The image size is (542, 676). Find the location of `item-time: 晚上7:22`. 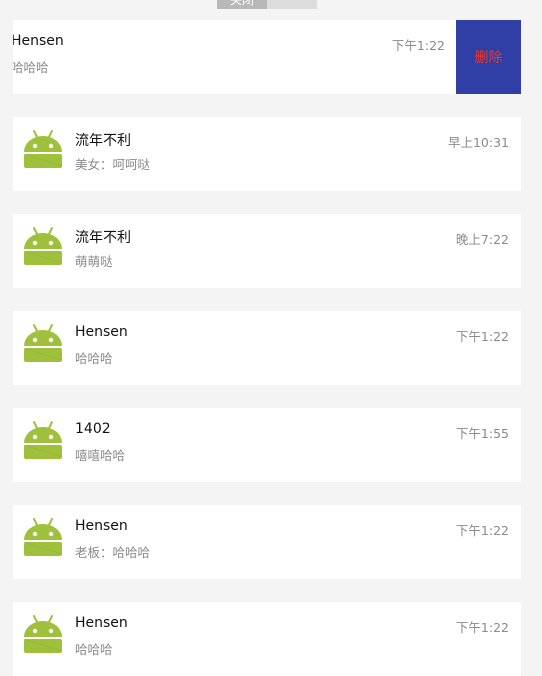

item-time: 晚上7:22 is located at coordinates (482, 239).